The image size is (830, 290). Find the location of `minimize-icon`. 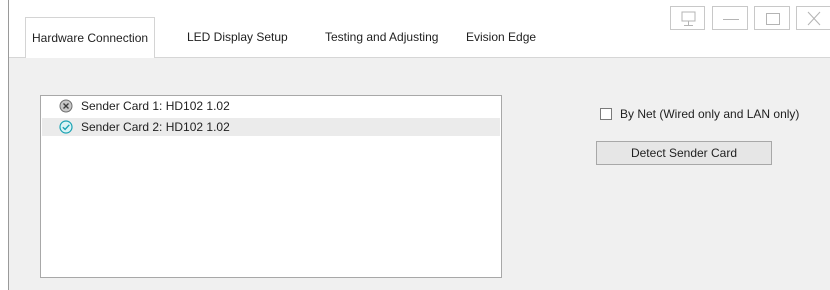

minimize-icon is located at coordinates (731, 19).